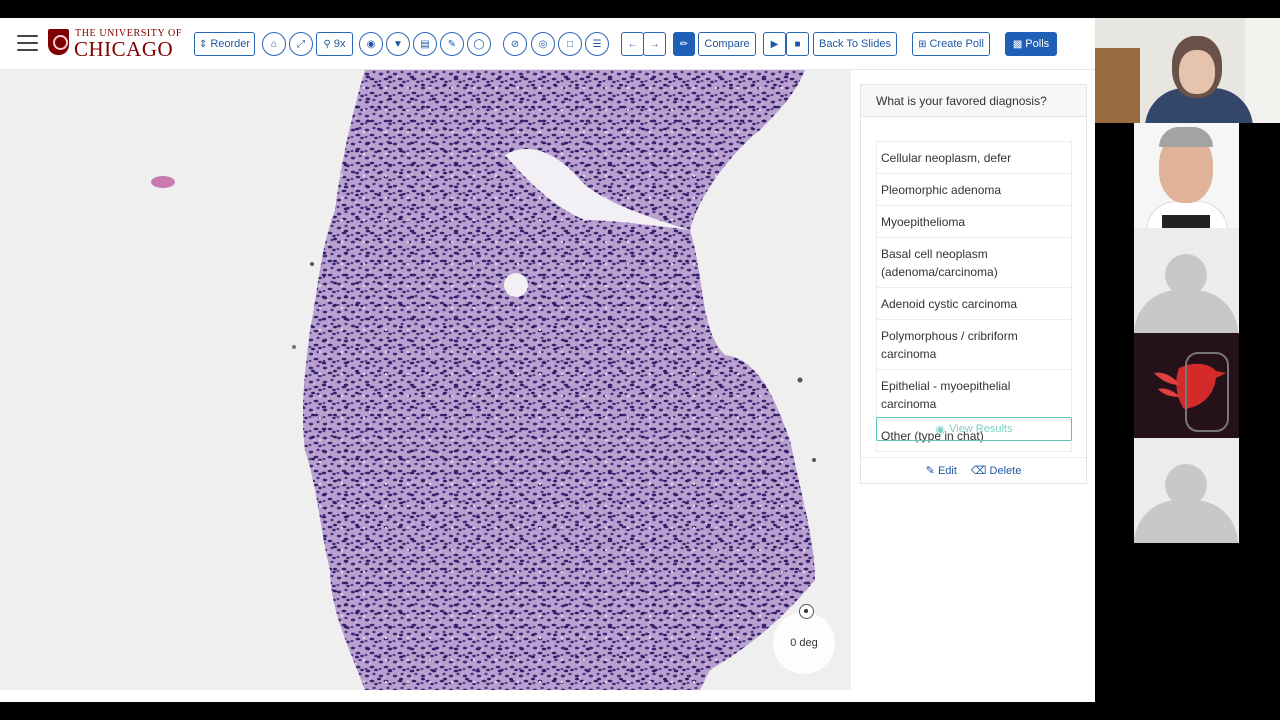 This screenshot has height=720, width=1280. I want to click on poll-card-footer: ✎ Edit ⌫ Delete, so click(973, 470).